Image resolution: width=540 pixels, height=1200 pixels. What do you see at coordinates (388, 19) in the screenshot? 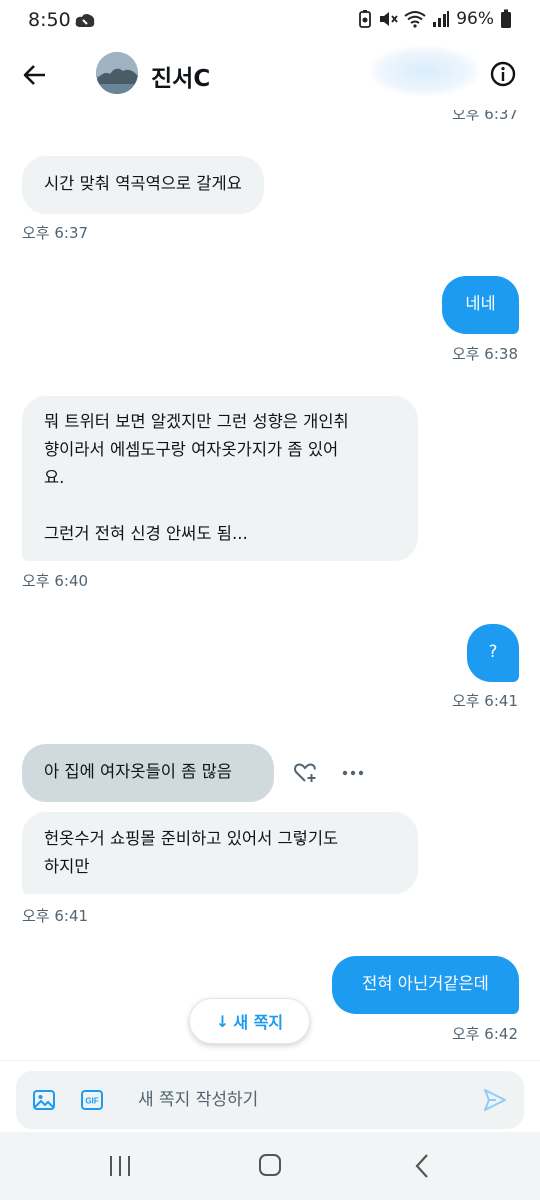
I see `mute-icon` at bounding box center [388, 19].